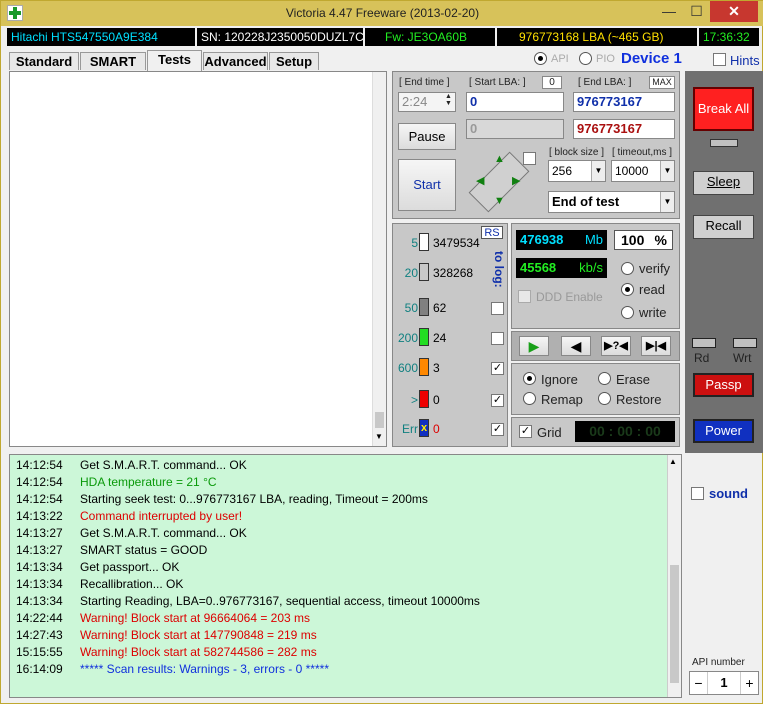 Image resolution: width=763 pixels, height=704 pixels. Describe the element at coordinates (440, 338) in the screenshot. I see `block-count: 24` at that location.